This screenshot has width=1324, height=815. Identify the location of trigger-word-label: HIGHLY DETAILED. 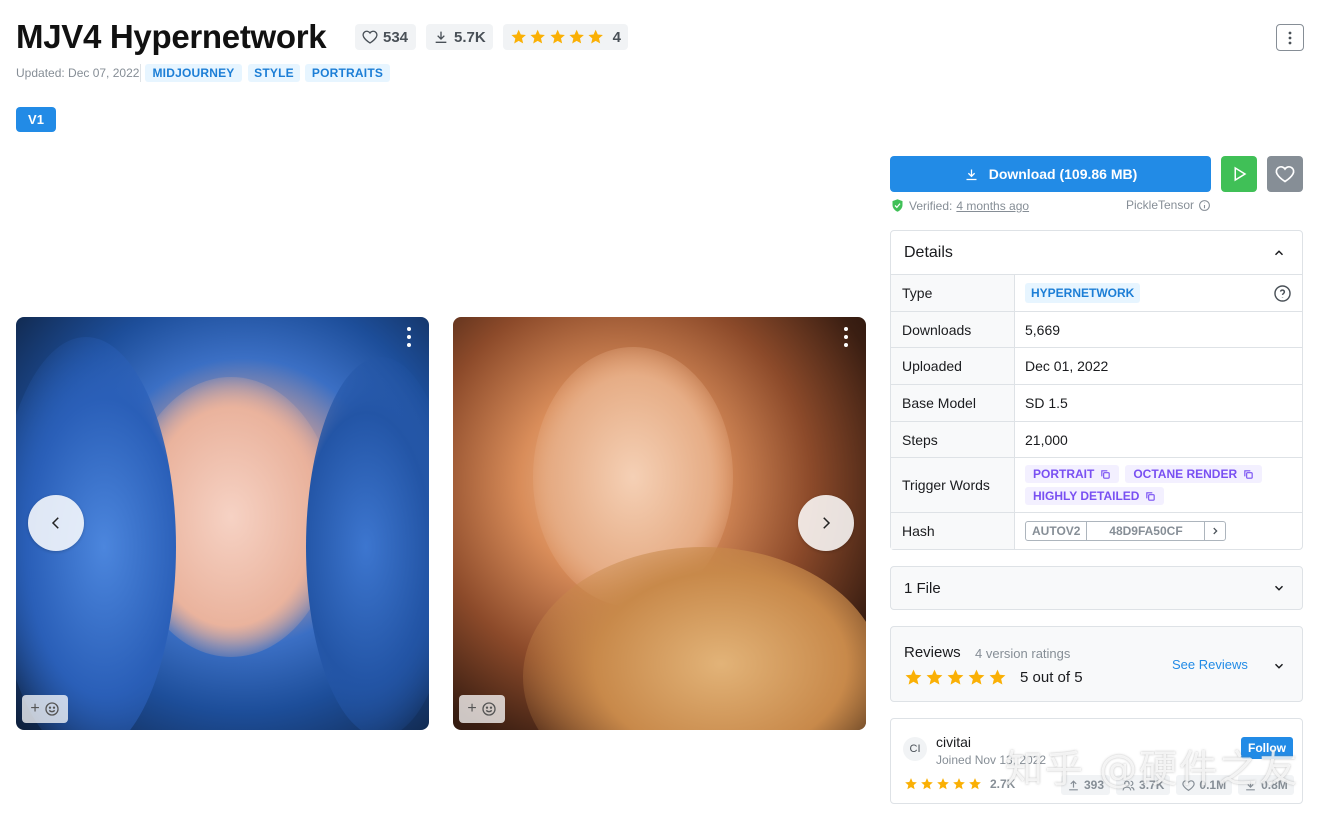
(1086, 496).